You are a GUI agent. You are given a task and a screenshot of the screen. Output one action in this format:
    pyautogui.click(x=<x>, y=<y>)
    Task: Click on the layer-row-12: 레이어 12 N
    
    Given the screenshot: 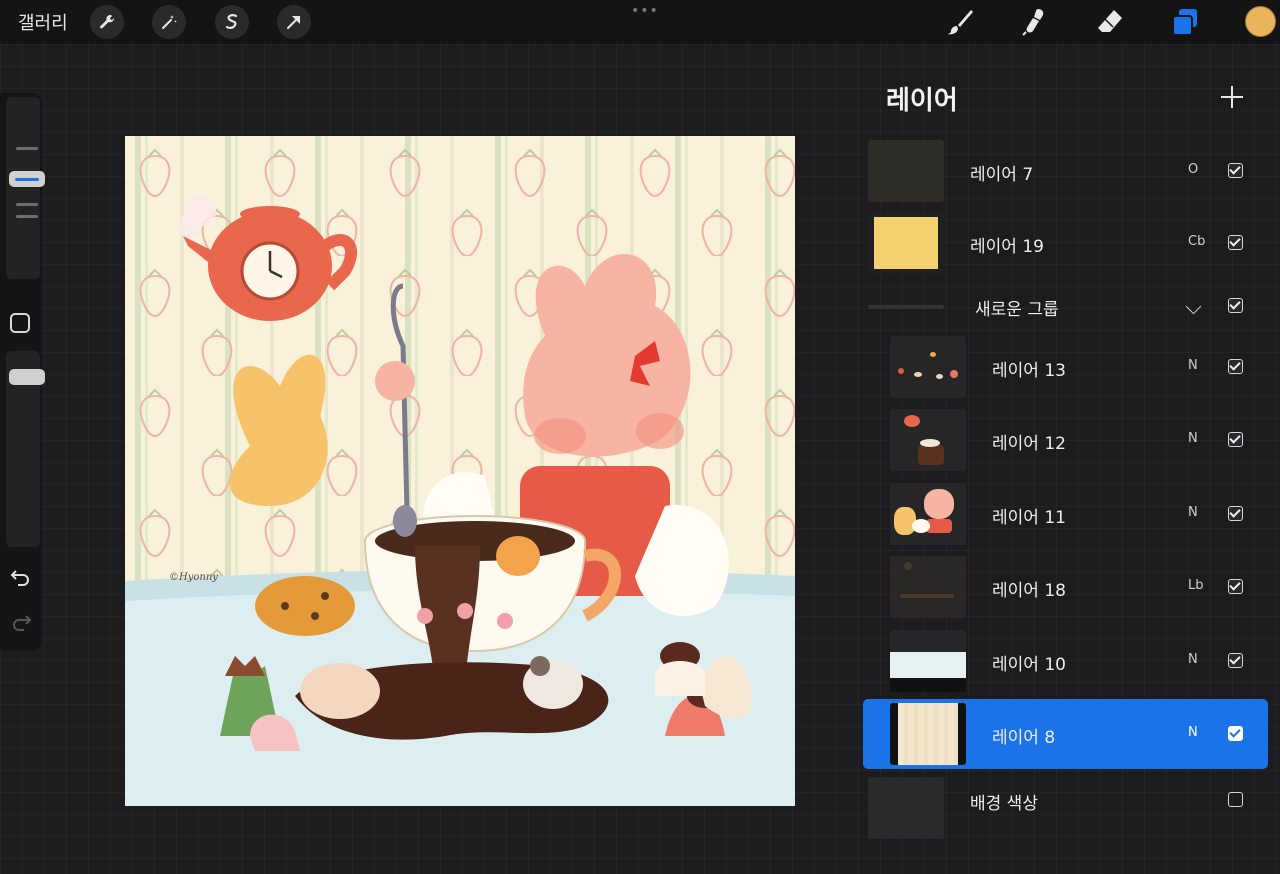 What is the action you would take?
    pyautogui.click(x=1065, y=440)
    